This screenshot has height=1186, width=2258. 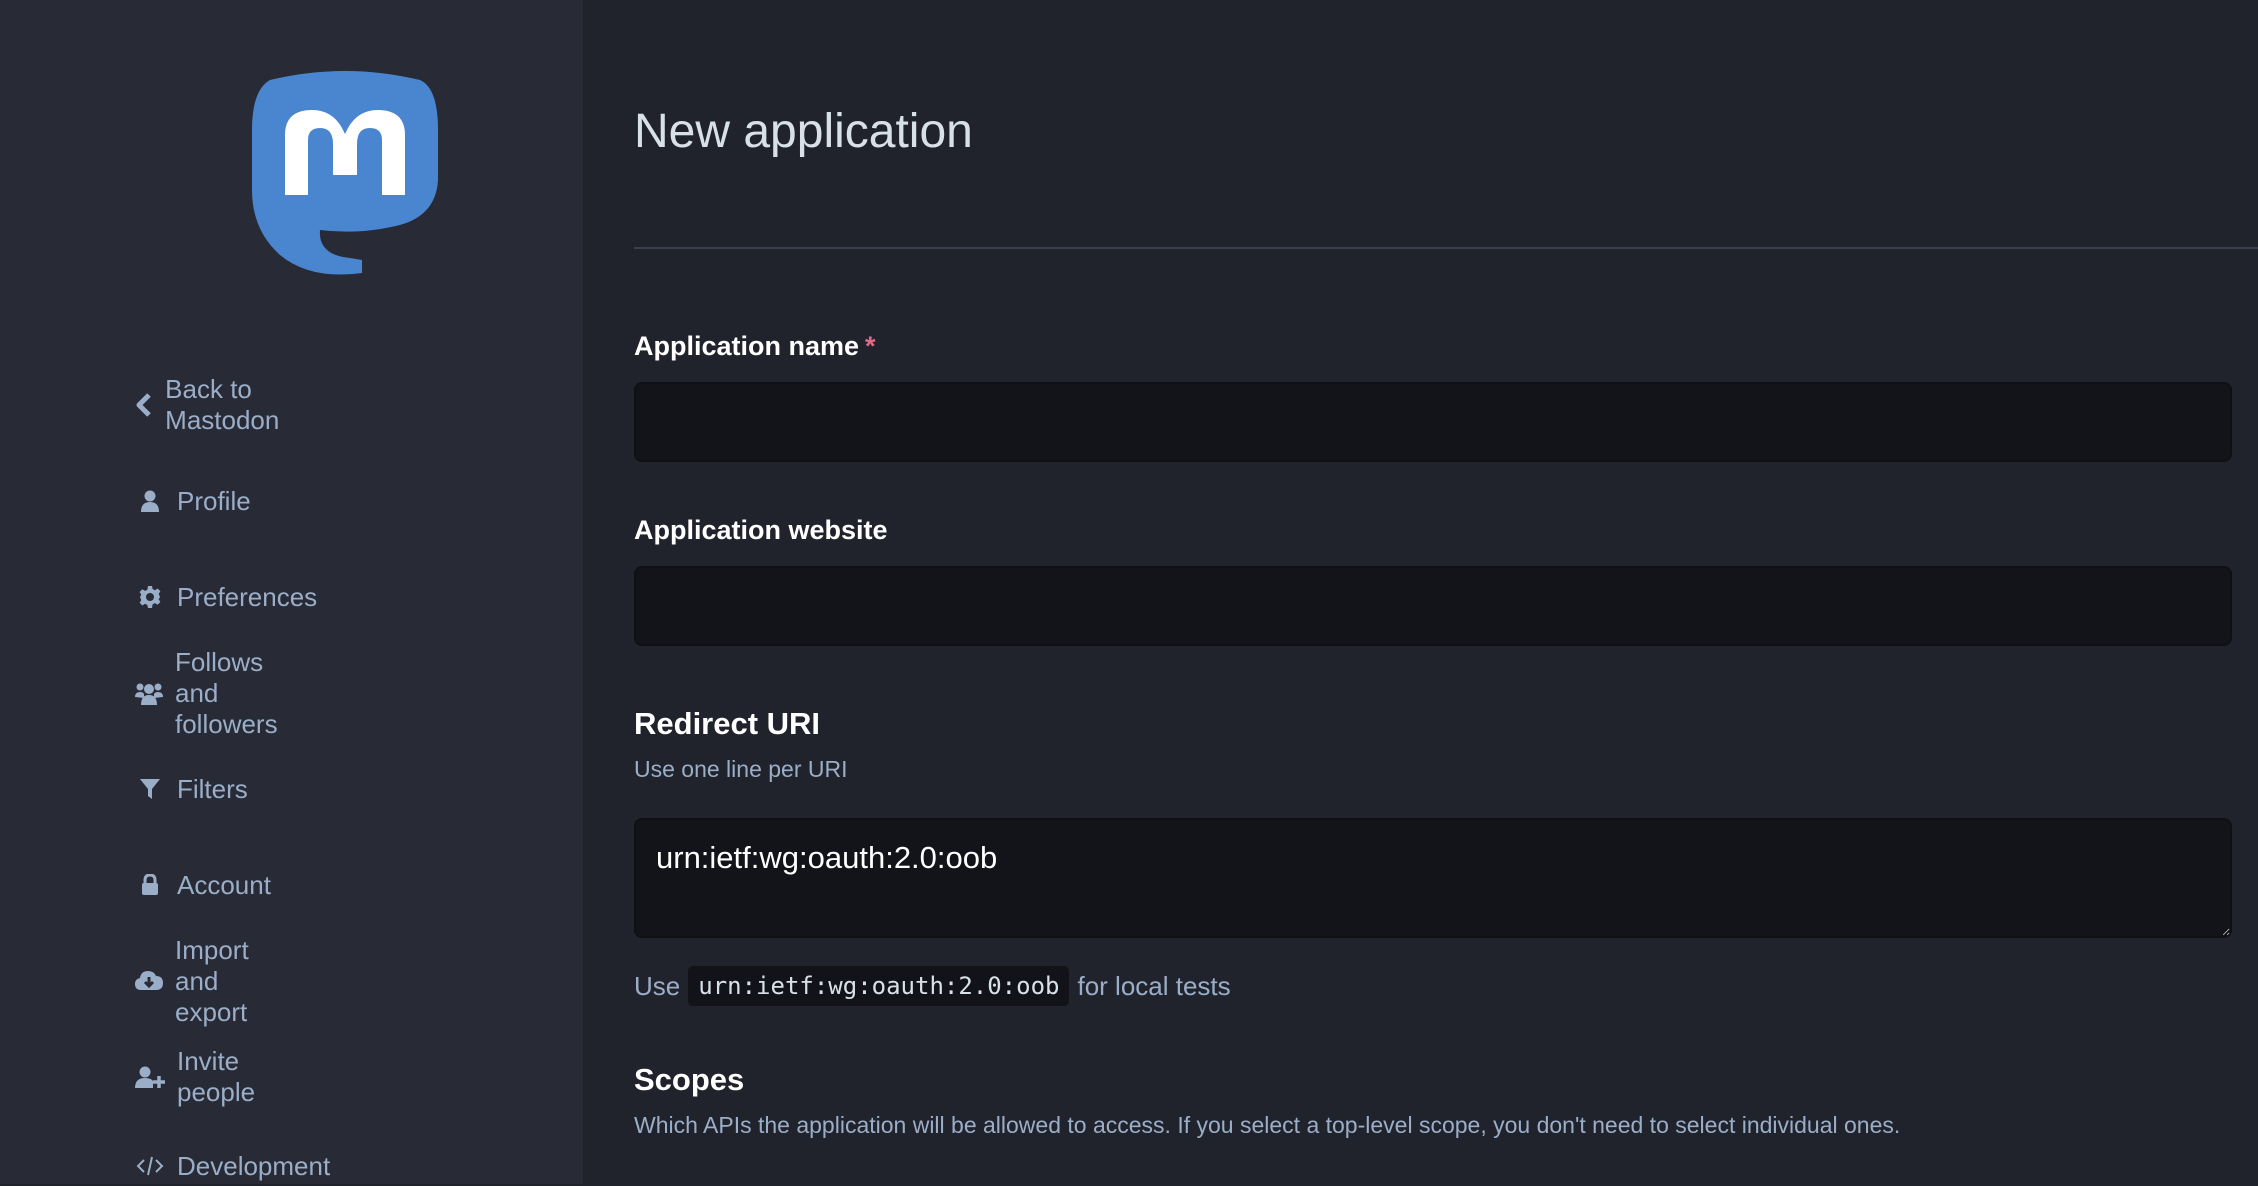 What do you see at coordinates (144, 405) in the screenshot?
I see `chevron-left-icon` at bounding box center [144, 405].